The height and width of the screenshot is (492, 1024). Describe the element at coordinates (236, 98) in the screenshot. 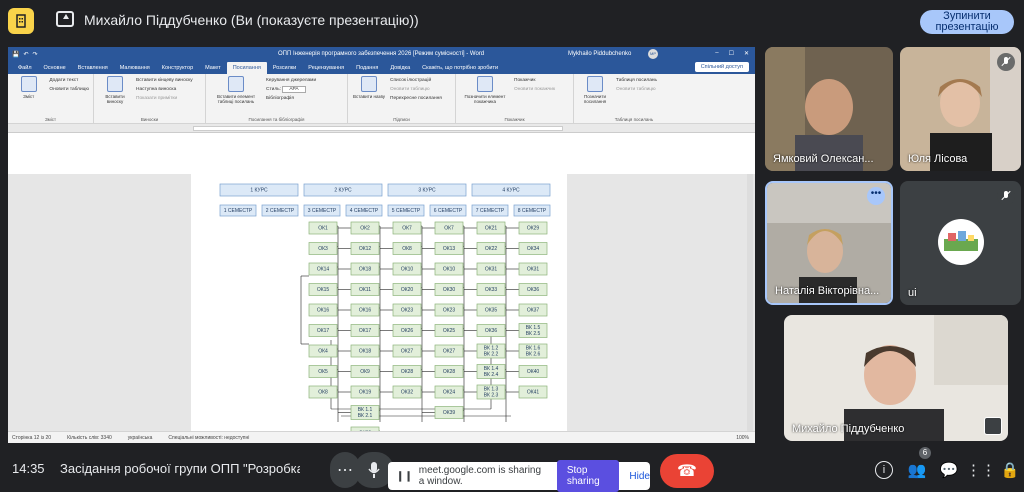

I see `insert-citation-button: Вставити елемент таблиці посилань` at that location.